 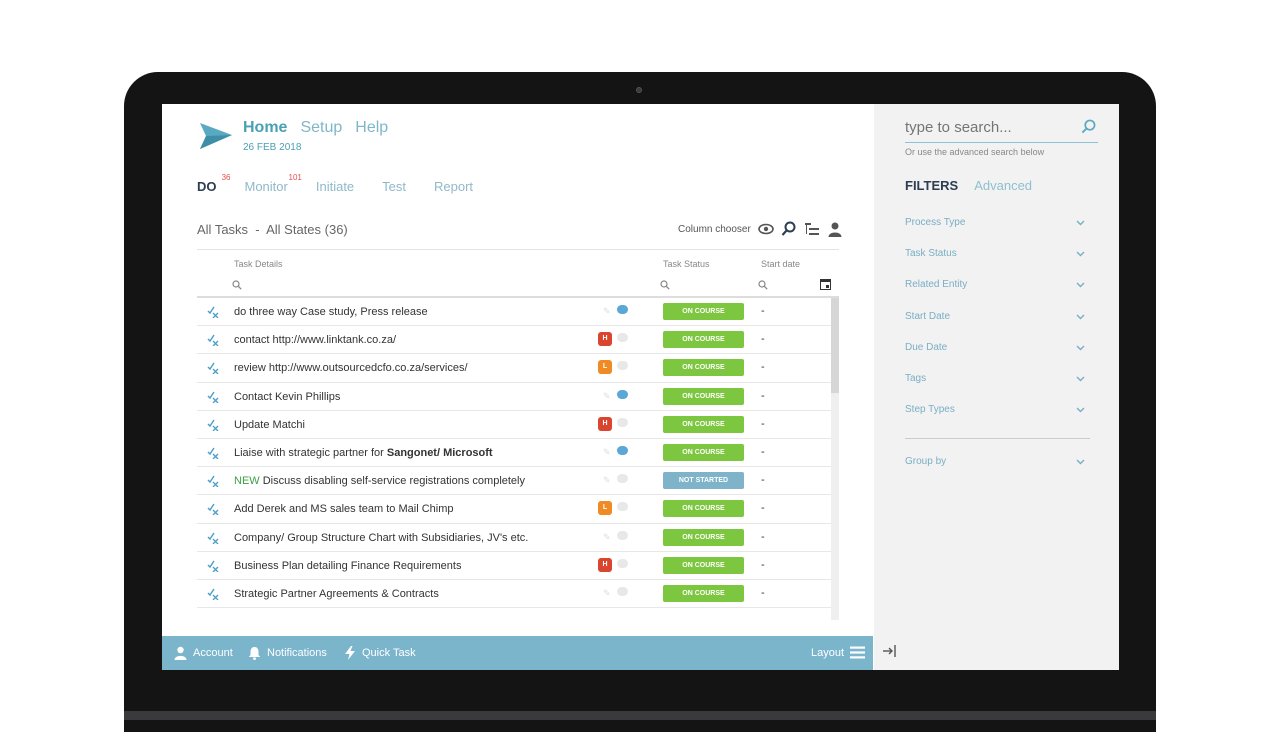 I want to click on calendar-icon, so click(x=825, y=284).